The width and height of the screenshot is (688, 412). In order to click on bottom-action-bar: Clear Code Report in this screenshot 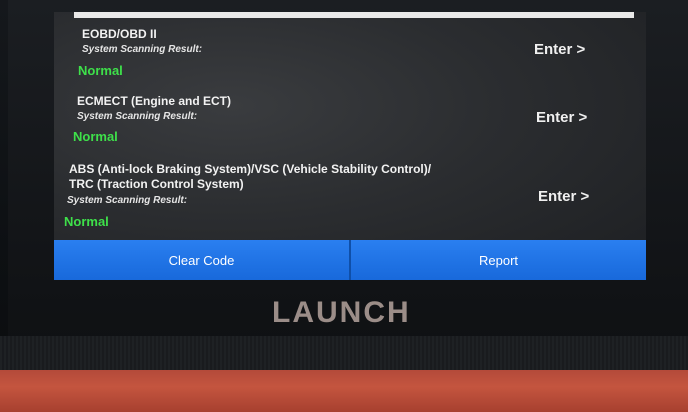, I will do `click(350, 260)`.